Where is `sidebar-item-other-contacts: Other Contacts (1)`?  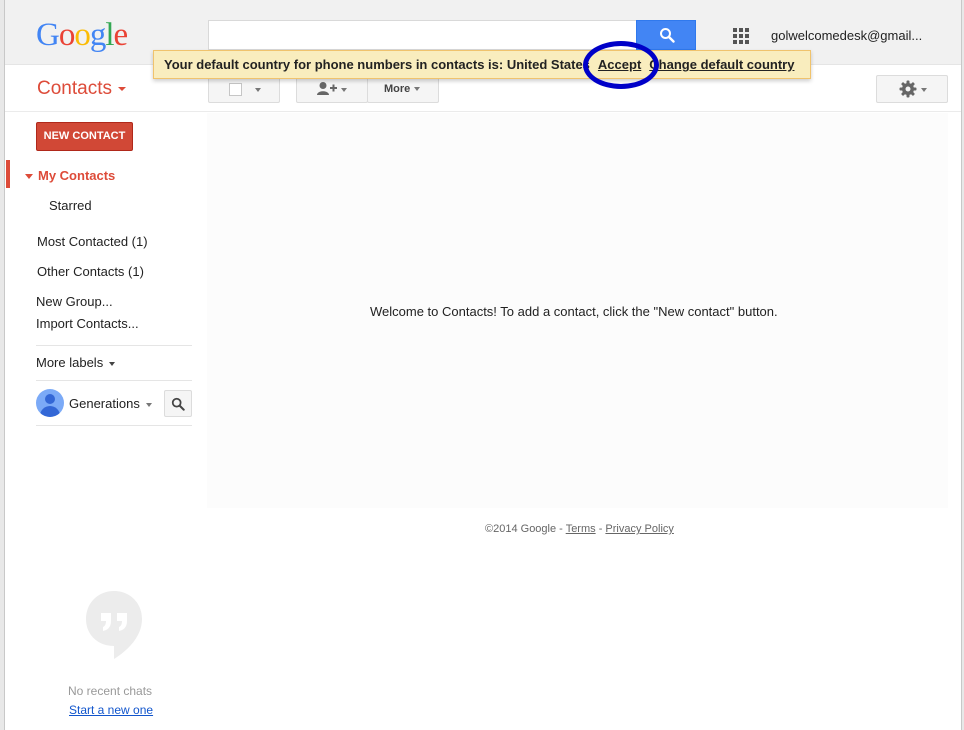 sidebar-item-other-contacts: Other Contacts (1) is located at coordinates (90, 271).